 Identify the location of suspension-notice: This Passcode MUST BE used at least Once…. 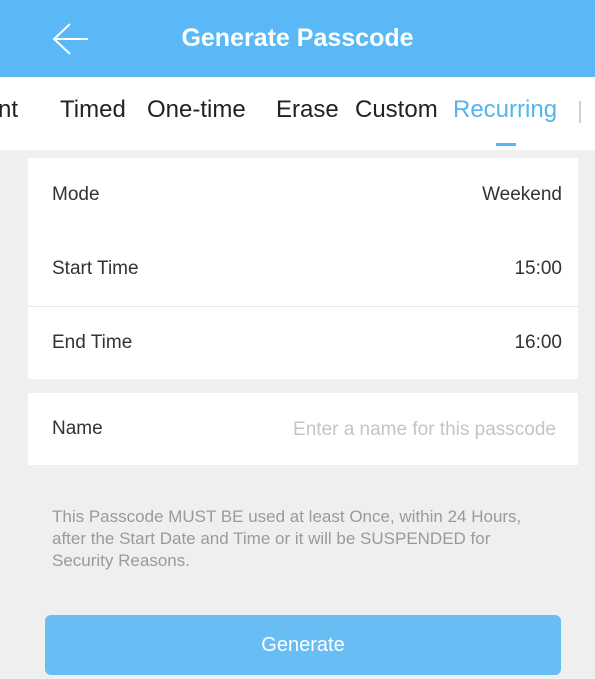
(287, 538).